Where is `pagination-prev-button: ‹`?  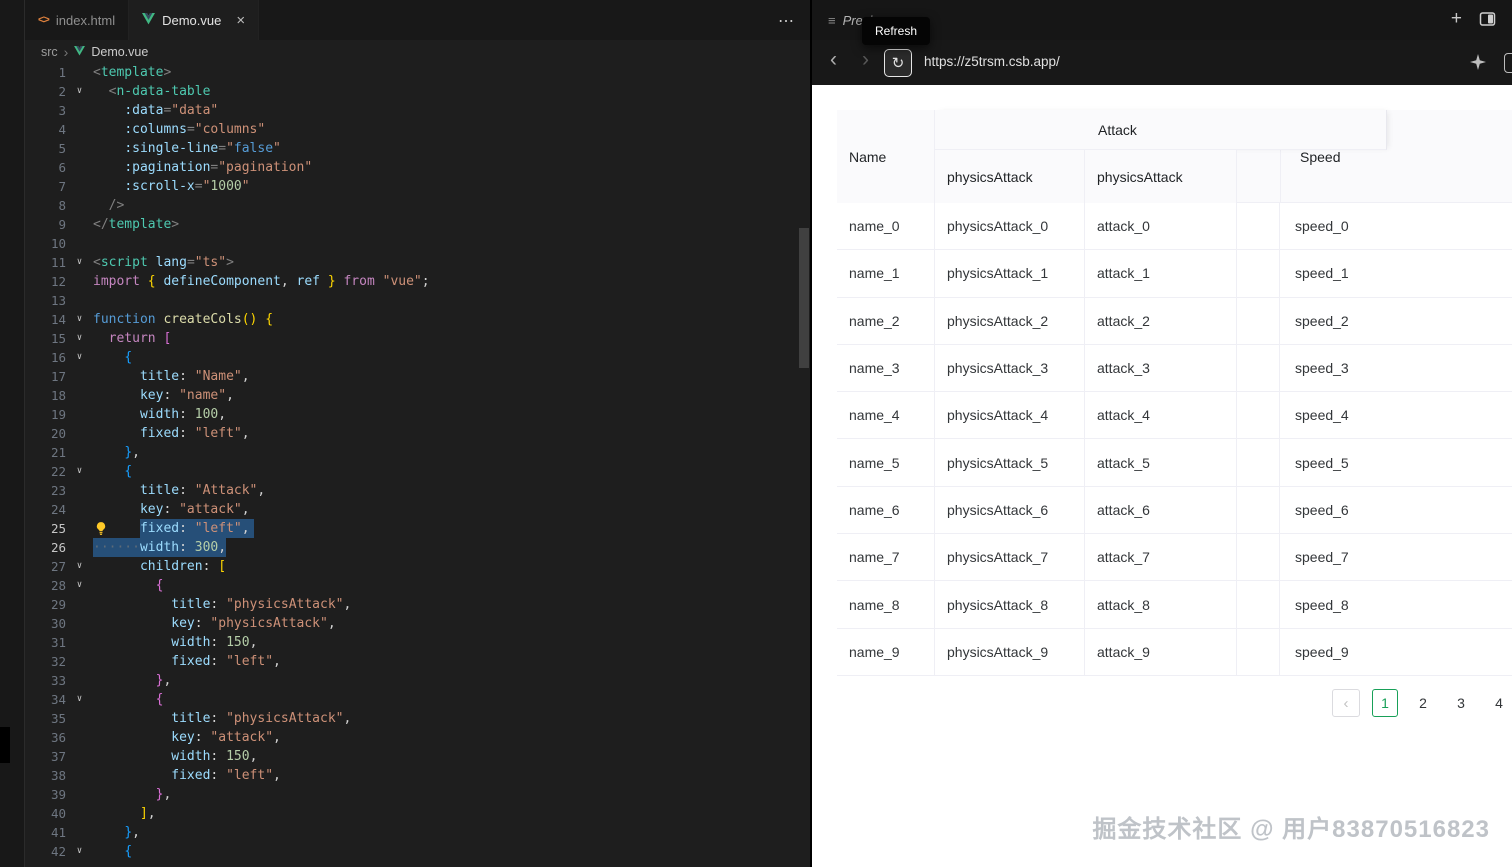 pagination-prev-button: ‹ is located at coordinates (1346, 703).